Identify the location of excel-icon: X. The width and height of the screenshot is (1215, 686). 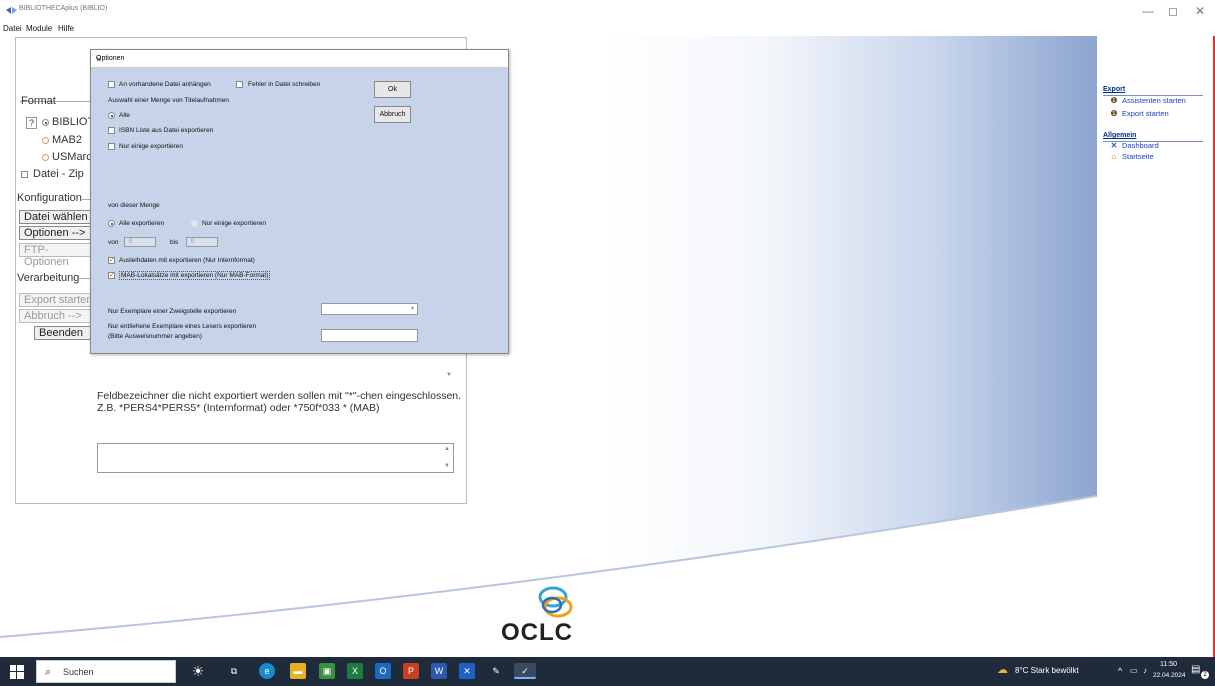
(355, 671).